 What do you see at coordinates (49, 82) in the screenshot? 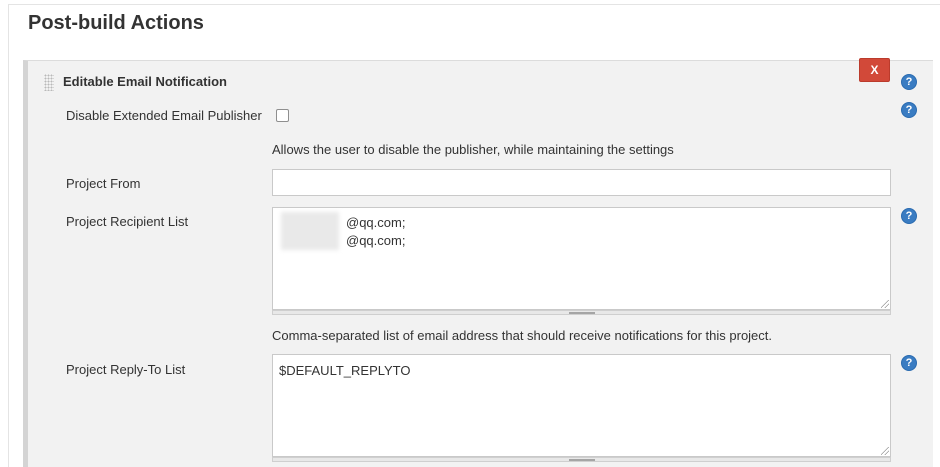
I see `drag-handle-icon` at bounding box center [49, 82].